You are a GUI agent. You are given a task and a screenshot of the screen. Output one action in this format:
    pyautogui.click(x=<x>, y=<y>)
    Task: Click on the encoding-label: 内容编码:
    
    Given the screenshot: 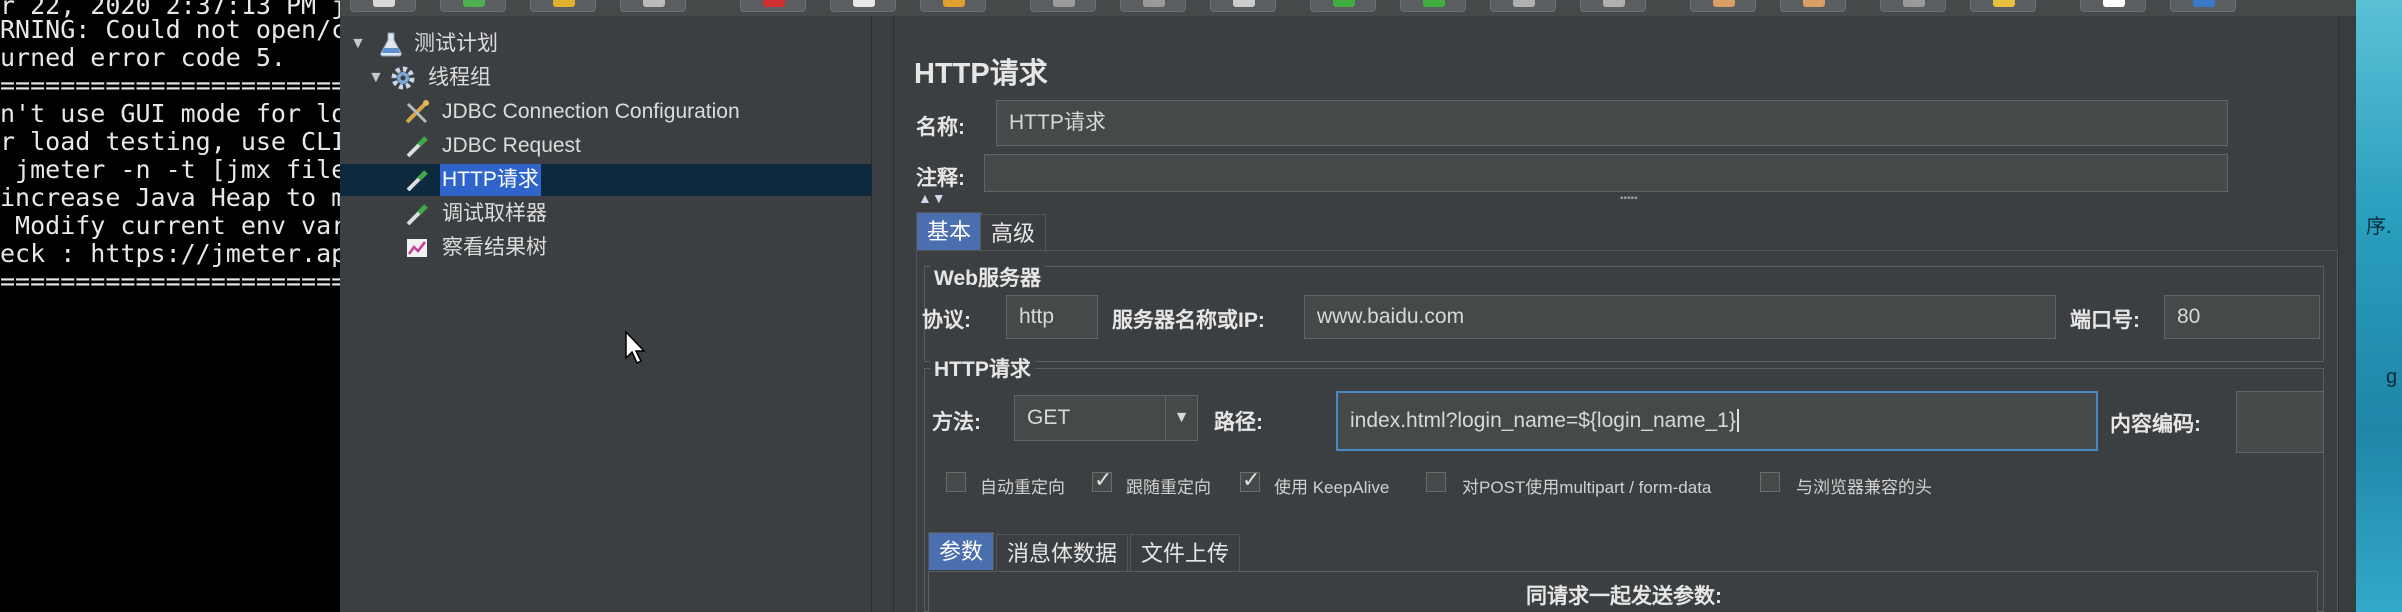 What is the action you would take?
    pyautogui.click(x=2155, y=424)
    